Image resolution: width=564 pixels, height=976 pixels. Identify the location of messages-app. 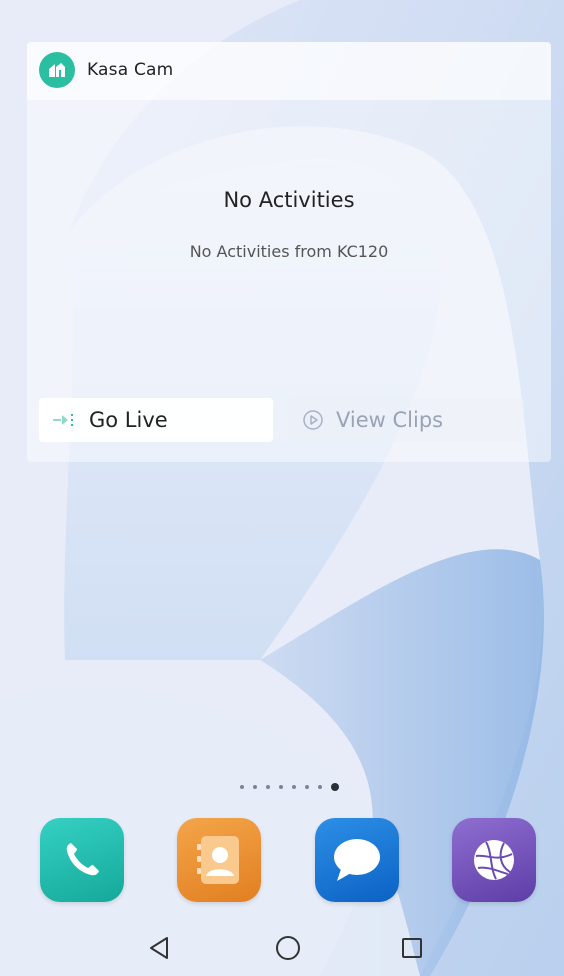
(357, 860).